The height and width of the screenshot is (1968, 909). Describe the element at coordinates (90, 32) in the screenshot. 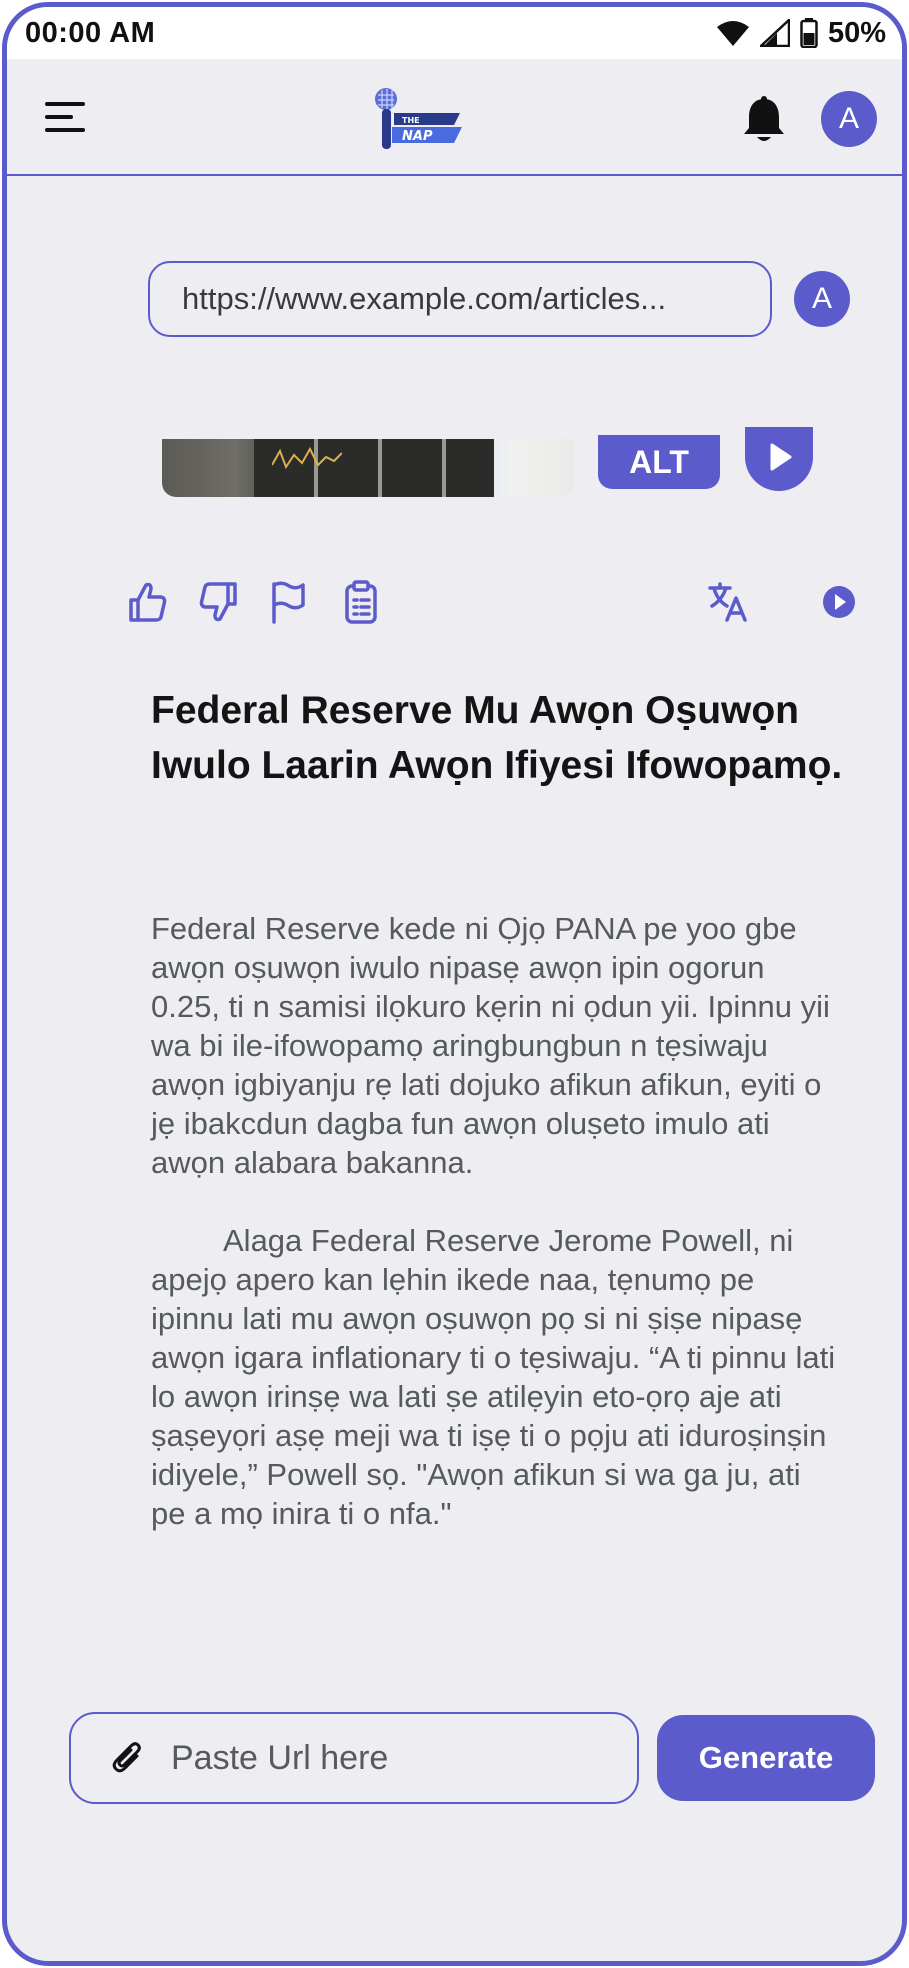

I see `status-time: 00:00 AM` at that location.